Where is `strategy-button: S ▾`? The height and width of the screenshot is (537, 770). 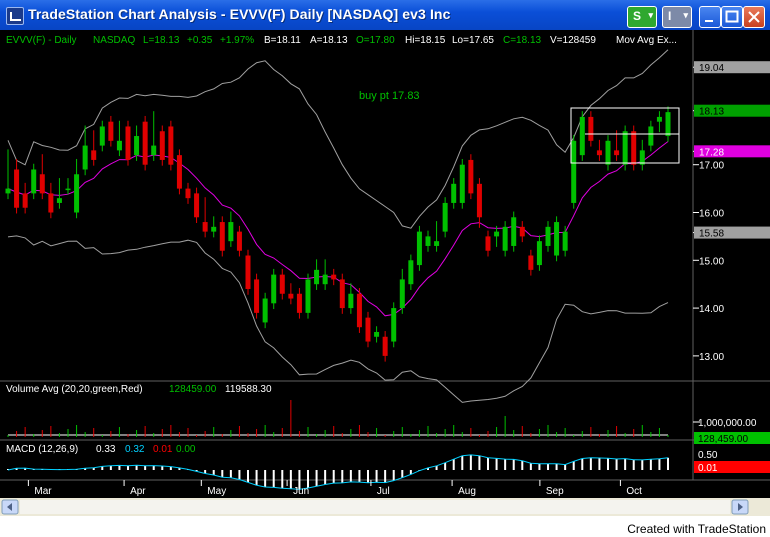 strategy-button: S ▾ is located at coordinates (642, 17).